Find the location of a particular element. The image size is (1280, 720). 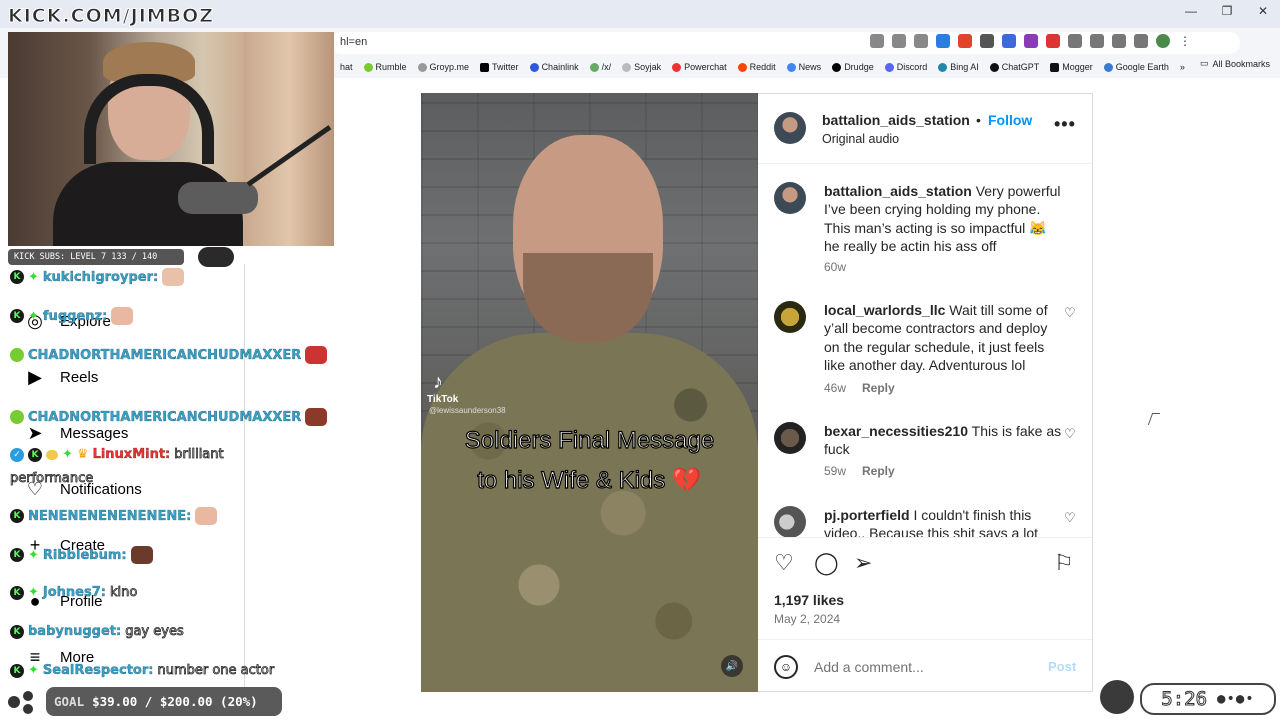

subs-progress: KICK SUBS: LEVEL 7 133 / 140 is located at coordinates (96, 257).